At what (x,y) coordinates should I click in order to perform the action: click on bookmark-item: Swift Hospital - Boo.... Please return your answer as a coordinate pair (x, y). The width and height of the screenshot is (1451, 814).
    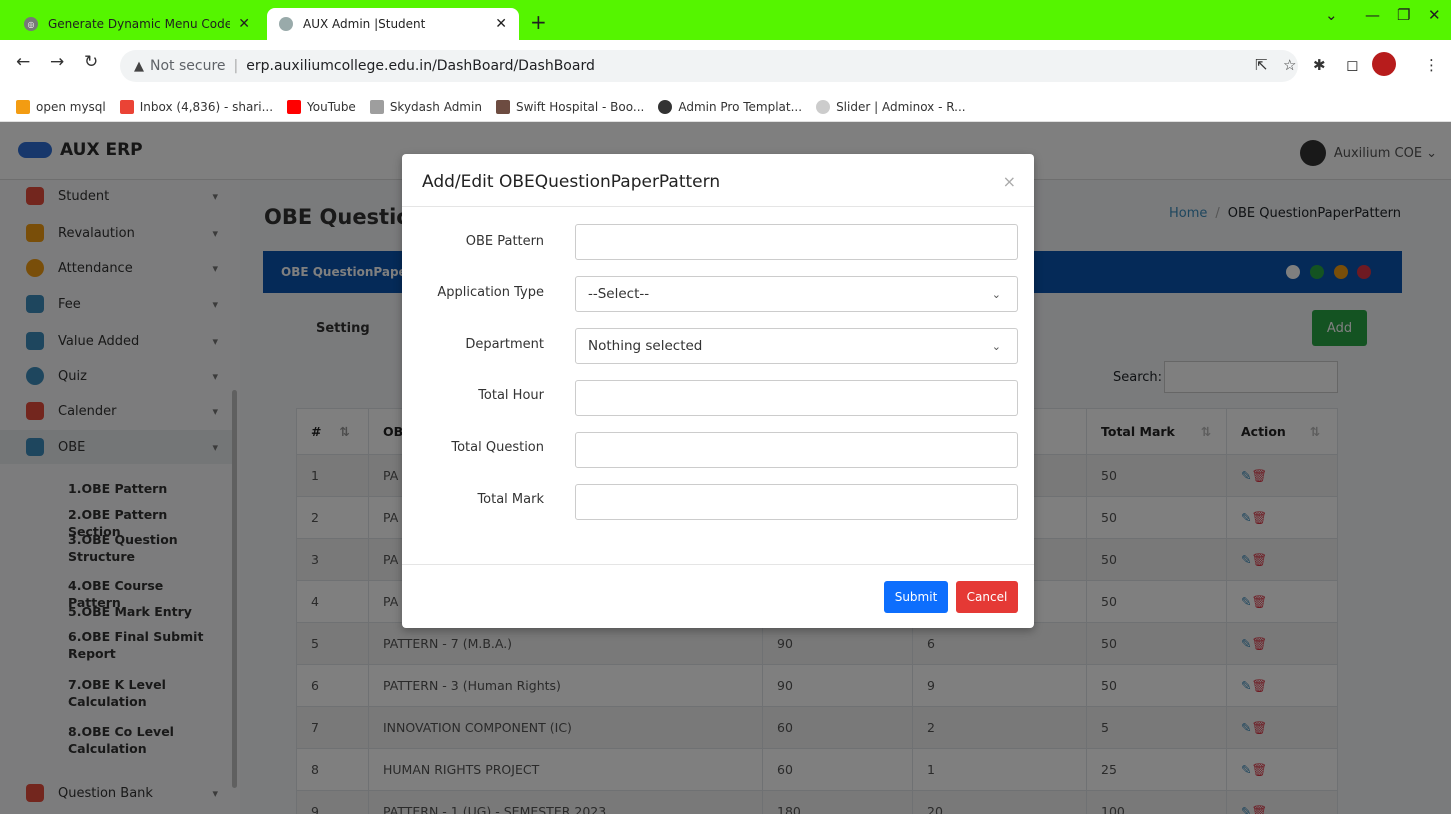
    Looking at the image, I should click on (570, 106).